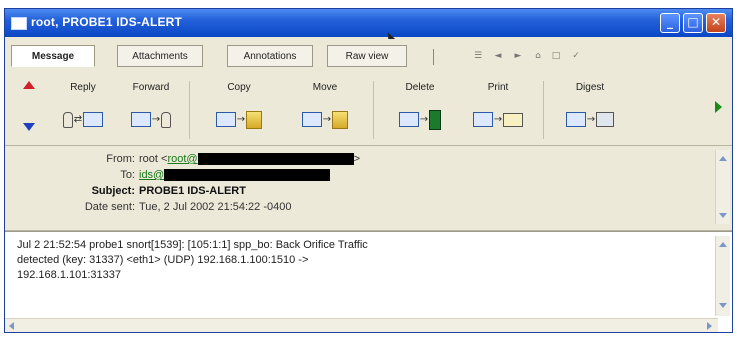 Image resolution: width=737 pixels, height=337 pixels. Describe the element at coordinates (160, 56) in the screenshot. I see `tab-attachments: Attachments` at that location.